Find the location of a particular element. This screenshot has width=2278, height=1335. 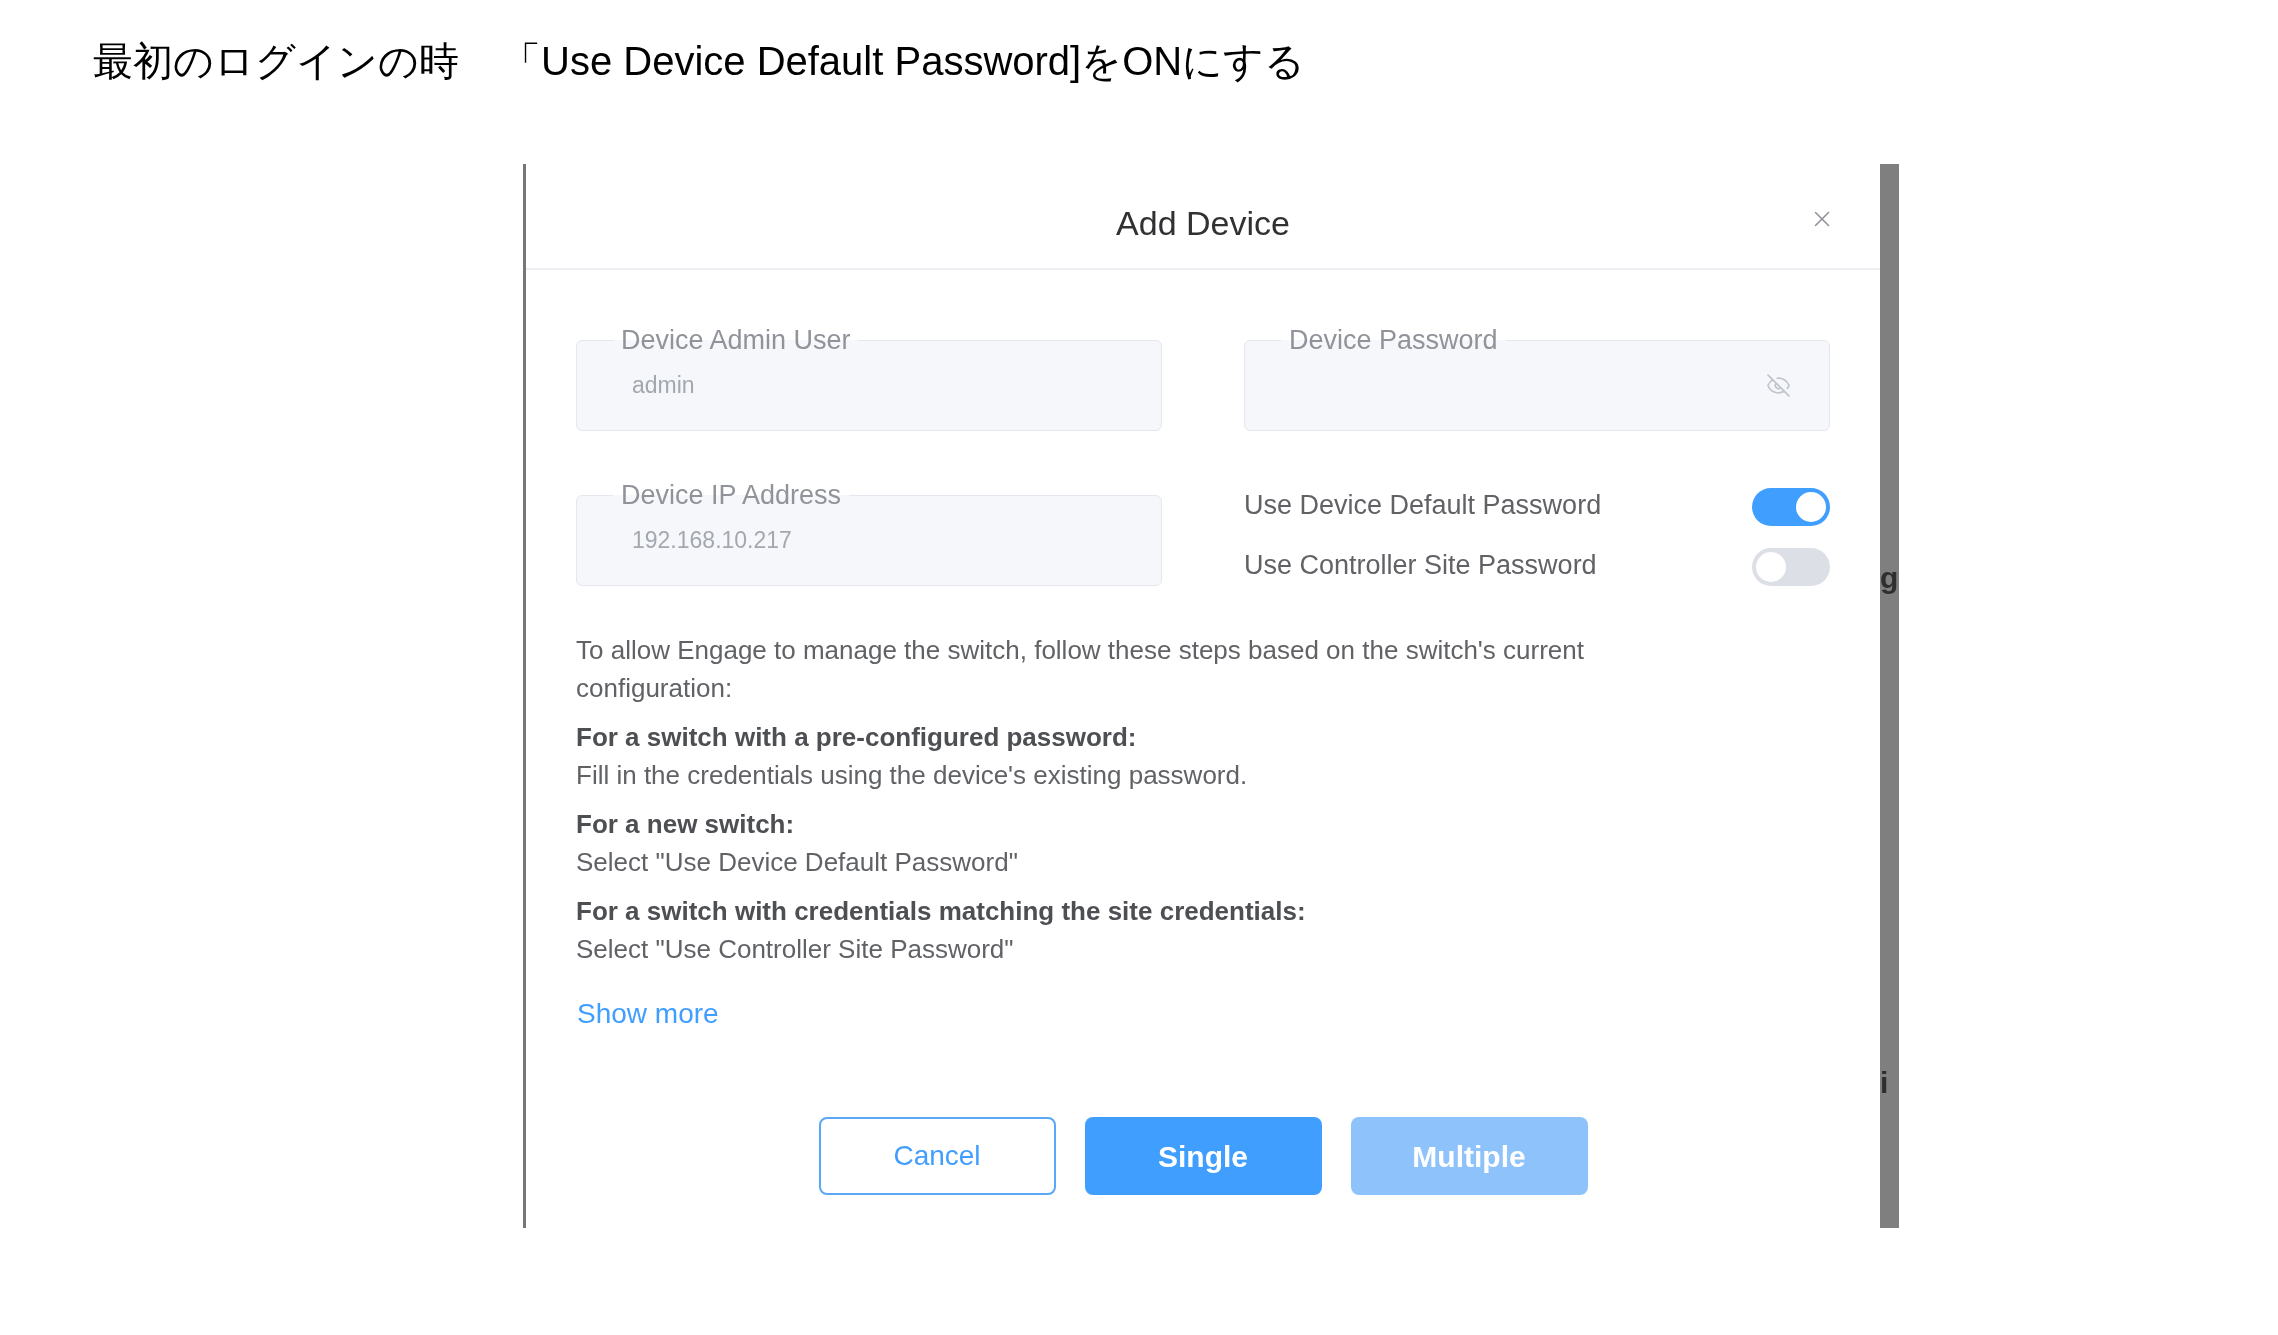

case-instruction: Select "Use Controller Site Password" is located at coordinates (795, 949).